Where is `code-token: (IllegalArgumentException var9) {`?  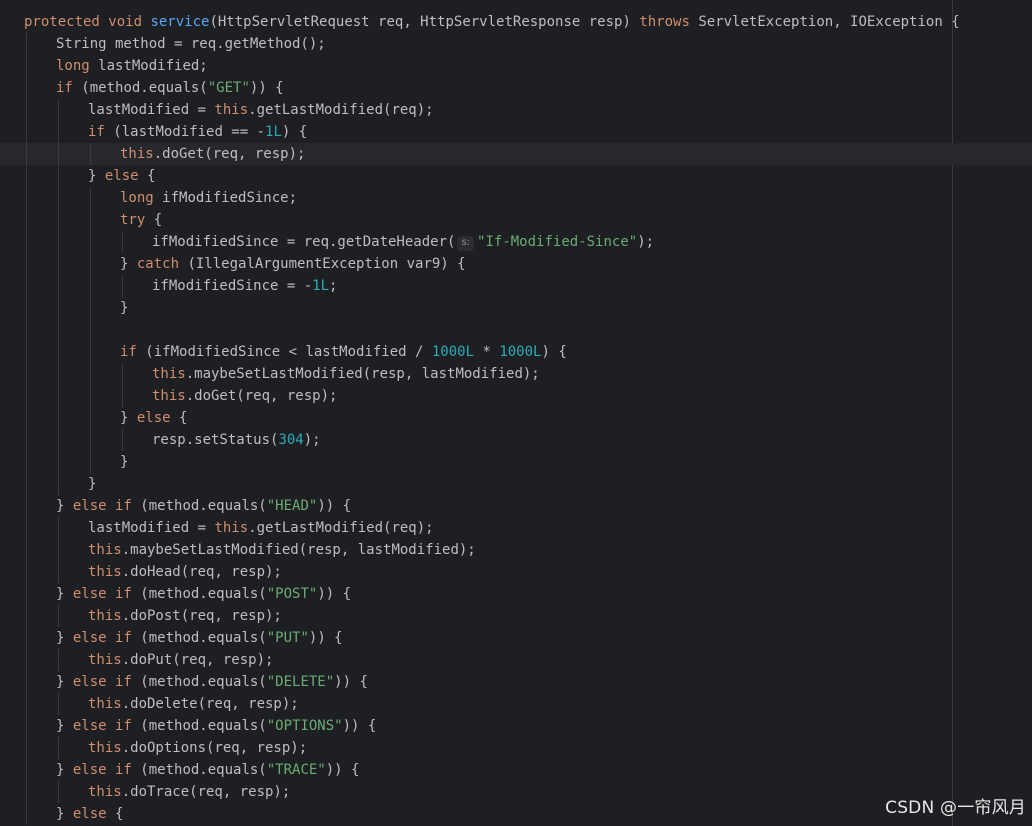 code-token: (IllegalArgumentException var9) { is located at coordinates (326, 264).